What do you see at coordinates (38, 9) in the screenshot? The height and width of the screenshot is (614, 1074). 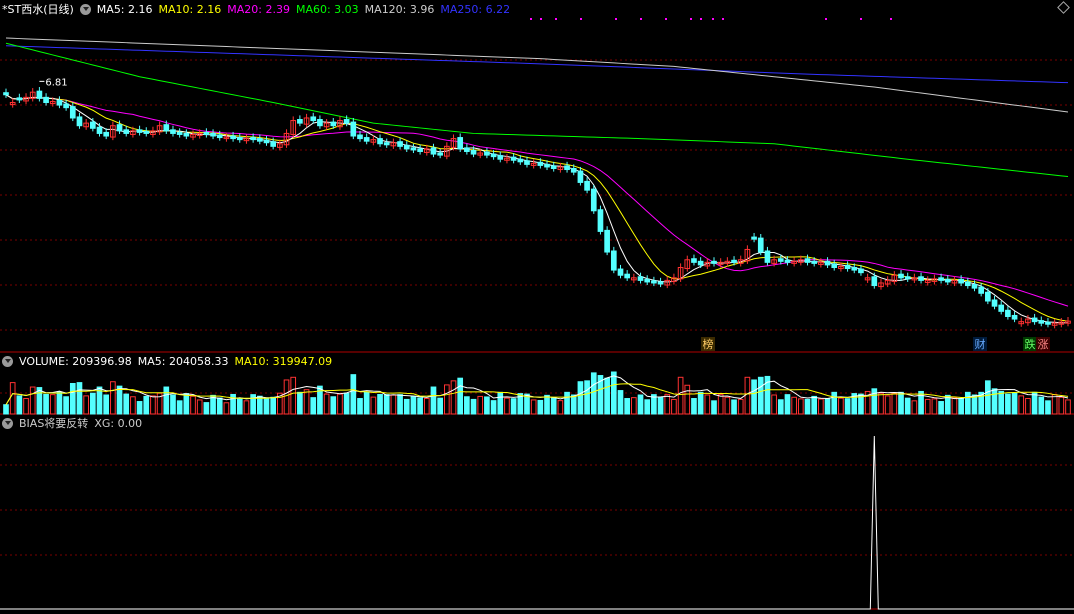 I see `stock-title: *ST西水(日线)` at bounding box center [38, 9].